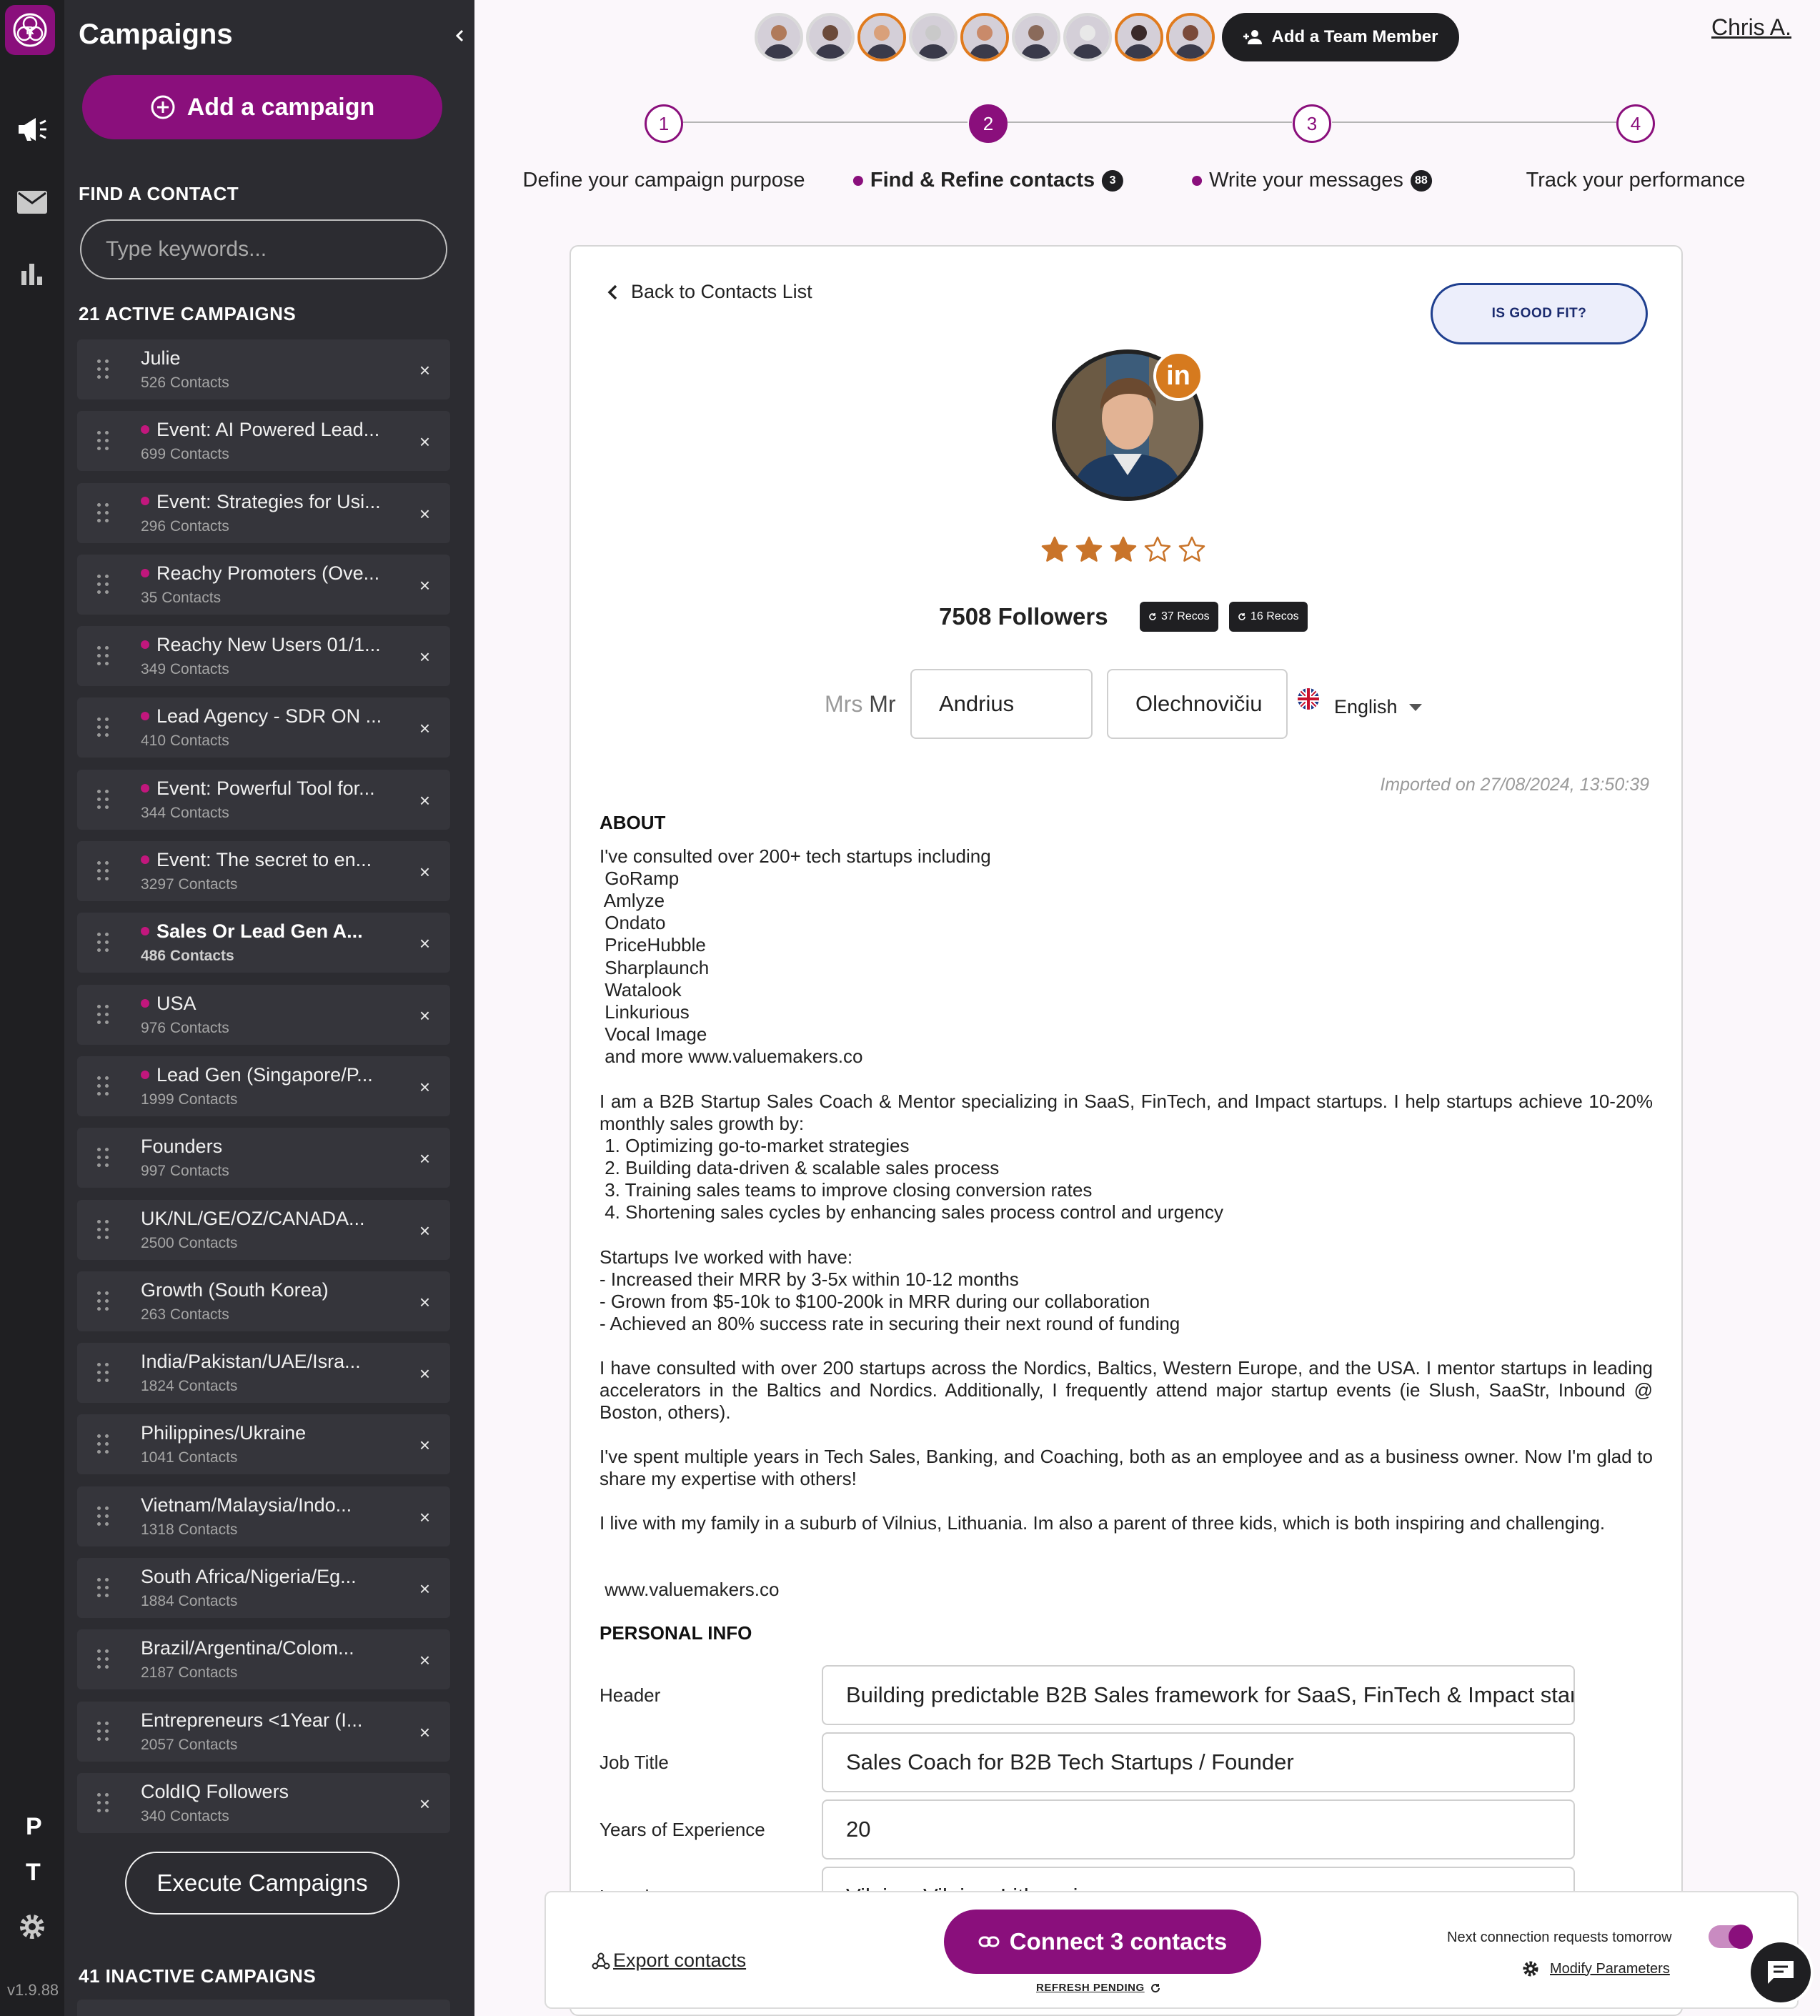 This screenshot has height=2016, width=1820. What do you see at coordinates (263, 1373) in the screenshot?
I see `campaign-item: India/Pakistan/UAE/Isra... 1824 Contacts ×` at bounding box center [263, 1373].